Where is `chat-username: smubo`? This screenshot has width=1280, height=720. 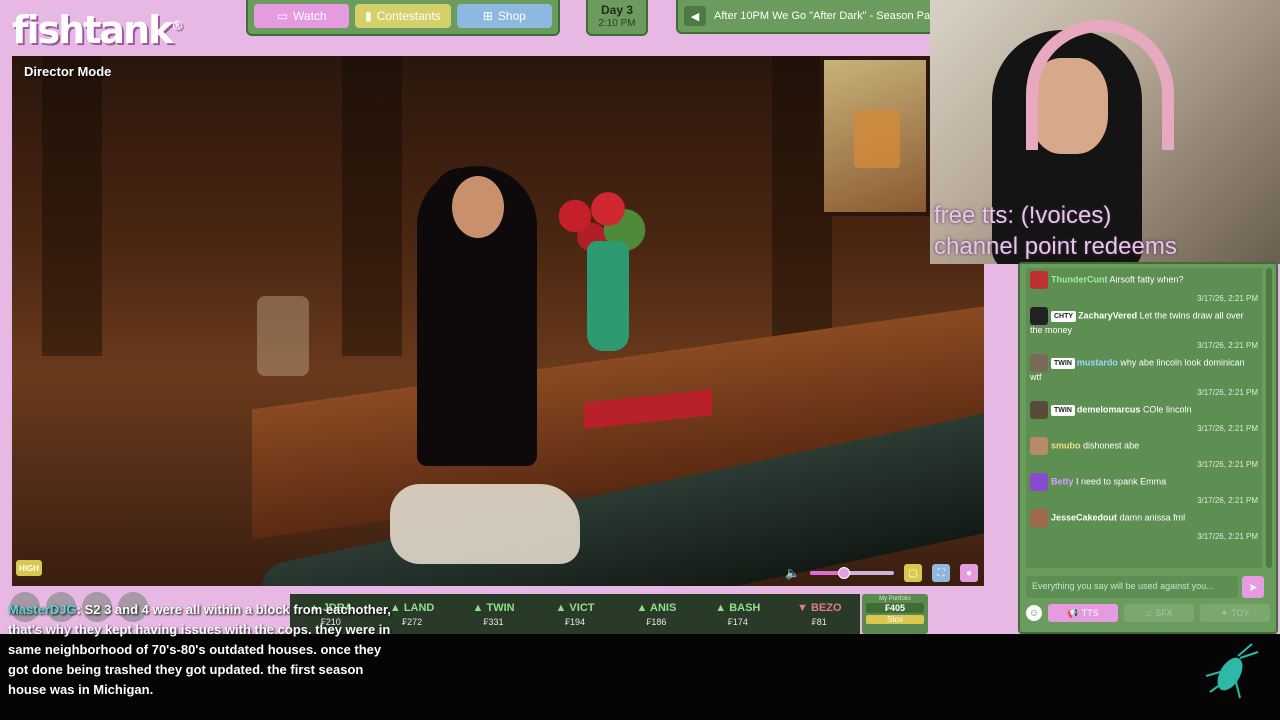
chat-username: smubo is located at coordinates (1066, 445).